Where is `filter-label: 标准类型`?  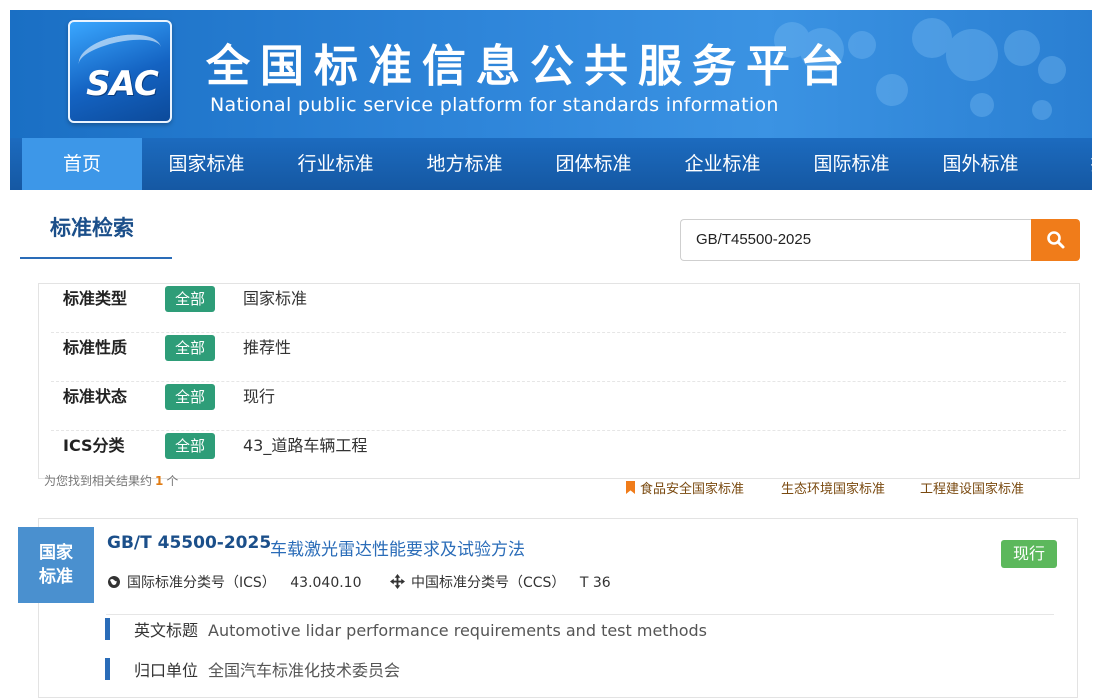
filter-label: 标准类型 is located at coordinates (95, 298).